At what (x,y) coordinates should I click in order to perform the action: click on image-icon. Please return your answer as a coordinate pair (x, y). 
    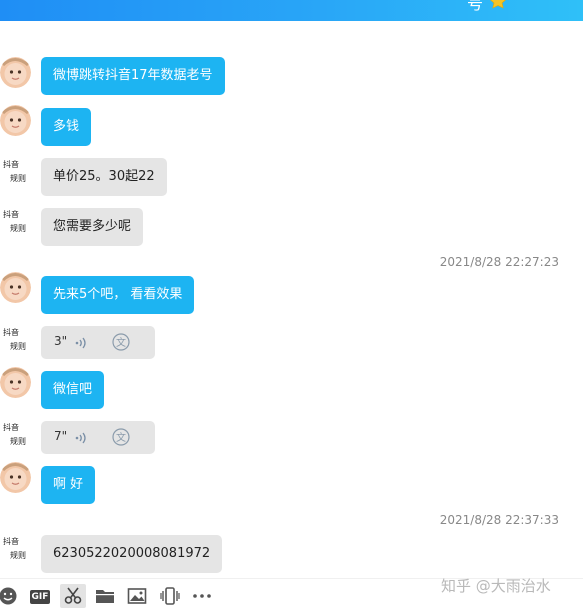
    Looking at the image, I should click on (137, 596).